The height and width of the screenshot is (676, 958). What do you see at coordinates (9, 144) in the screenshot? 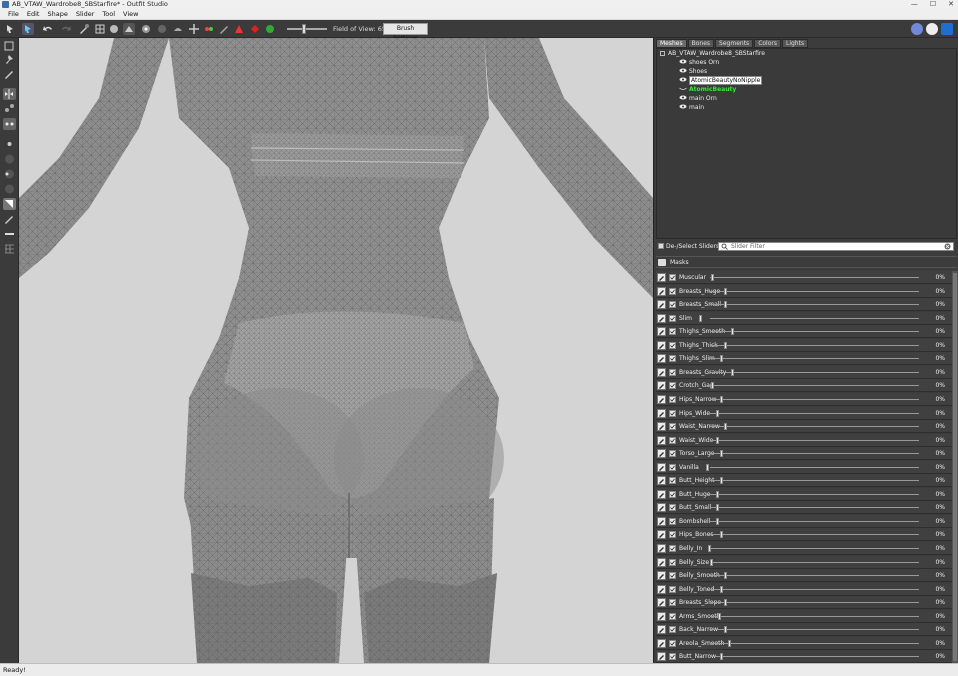
I see `brush-size-small-icon` at bounding box center [9, 144].